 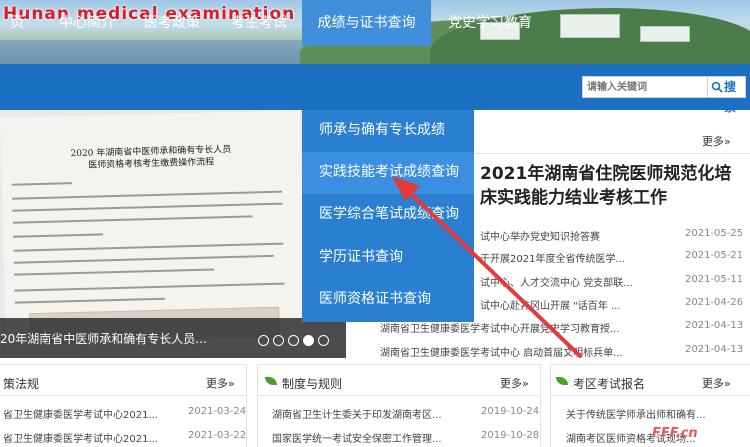 What do you see at coordinates (312, 384) in the screenshot?
I see `box-title: 制度与规则` at bounding box center [312, 384].